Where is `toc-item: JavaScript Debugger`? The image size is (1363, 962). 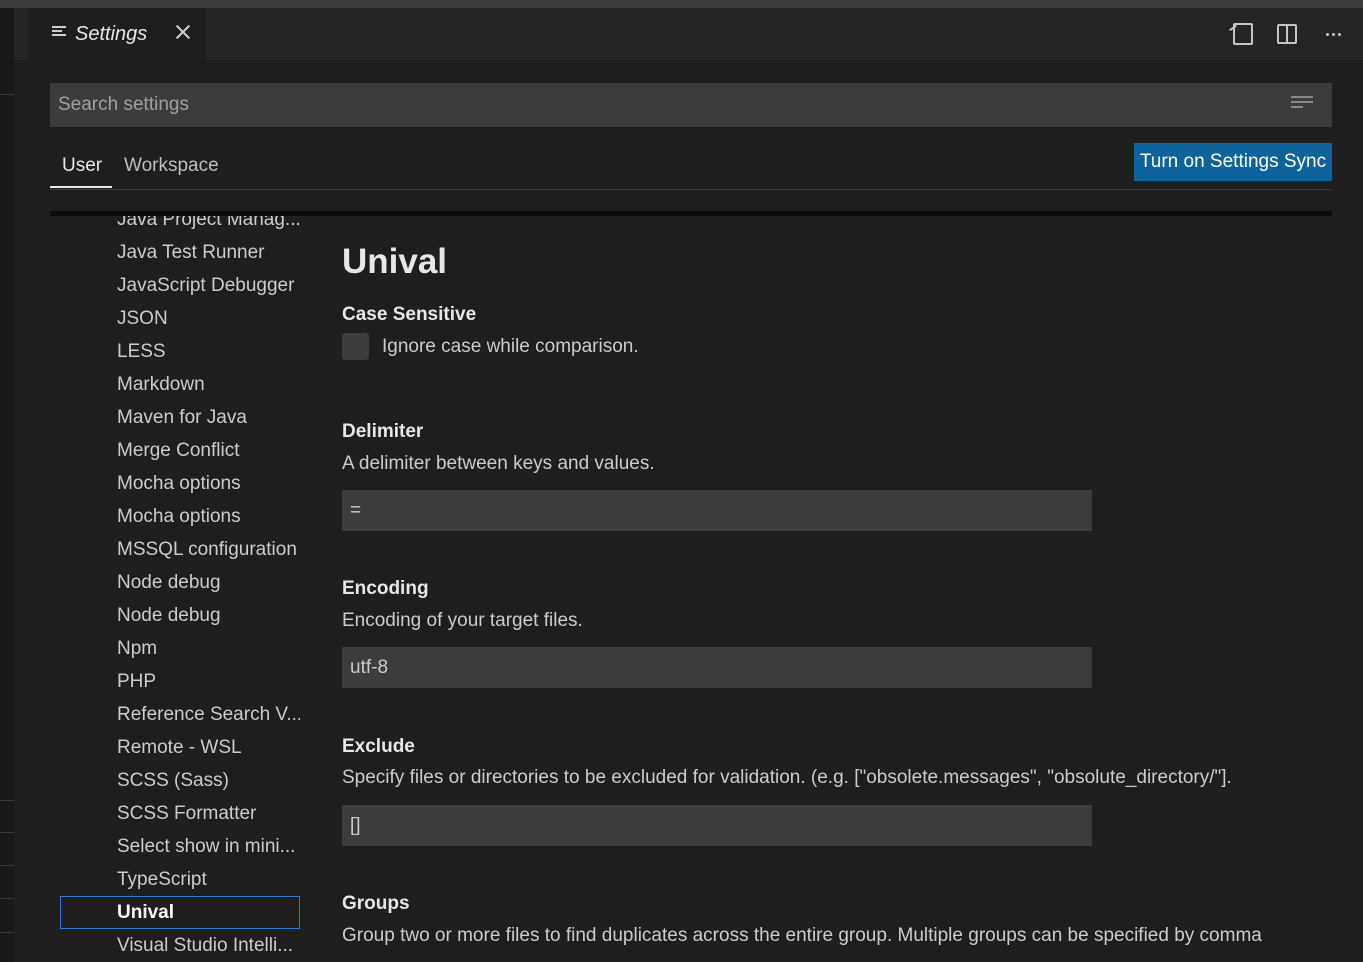 toc-item: JavaScript Debugger is located at coordinates (180, 285).